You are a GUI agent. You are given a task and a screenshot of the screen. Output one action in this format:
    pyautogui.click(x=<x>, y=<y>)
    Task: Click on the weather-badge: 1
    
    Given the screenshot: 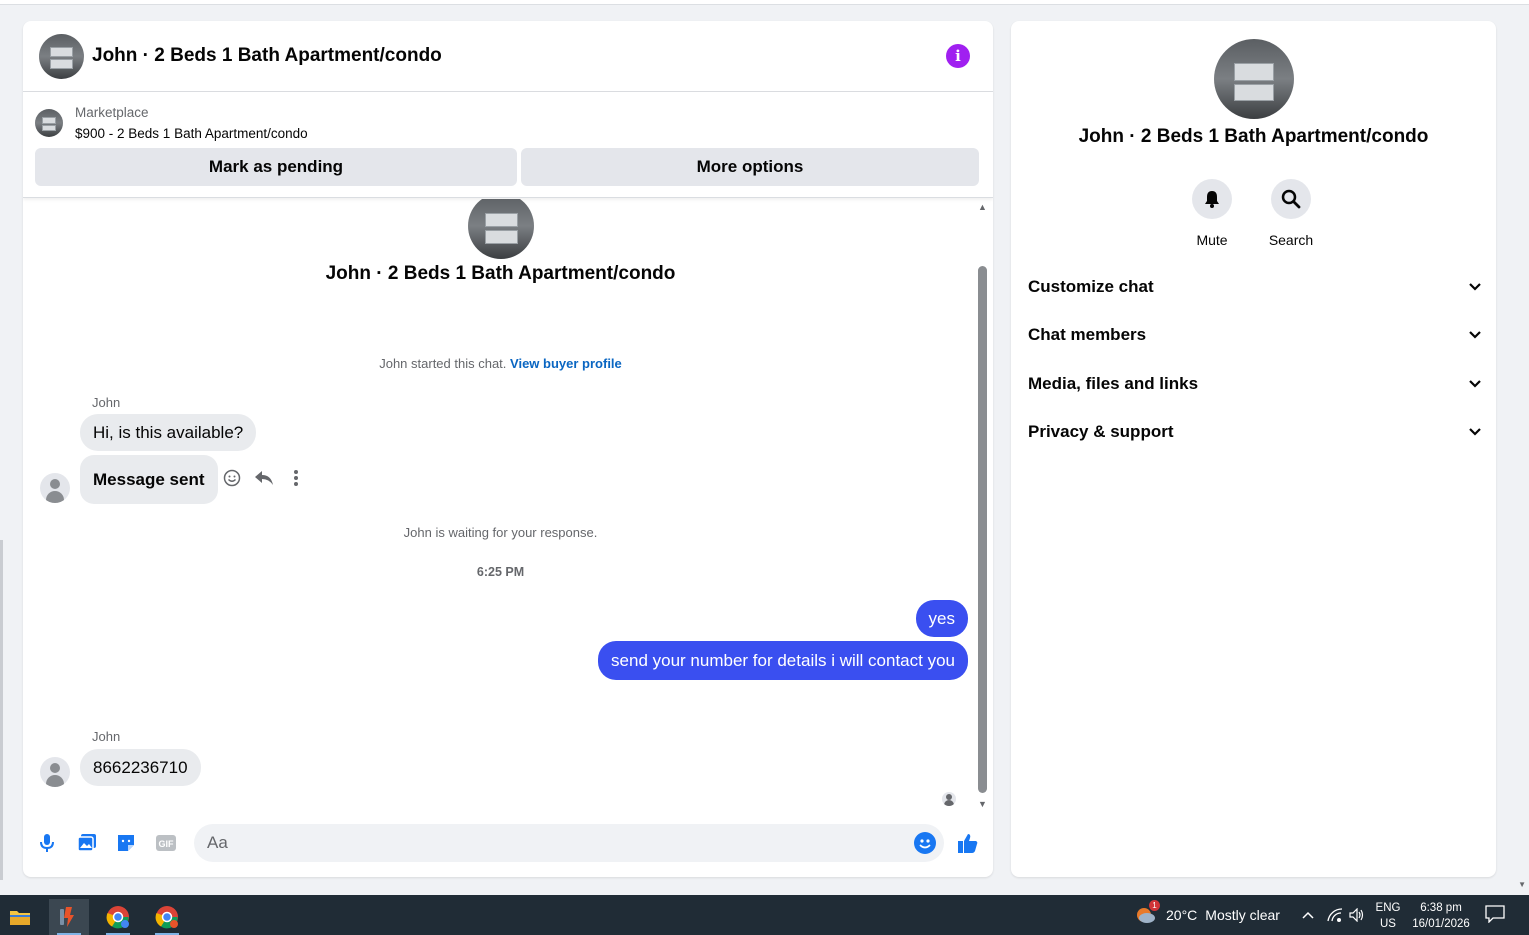 What is the action you would take?
    pyautogui.click(x=1154, y=905)
    